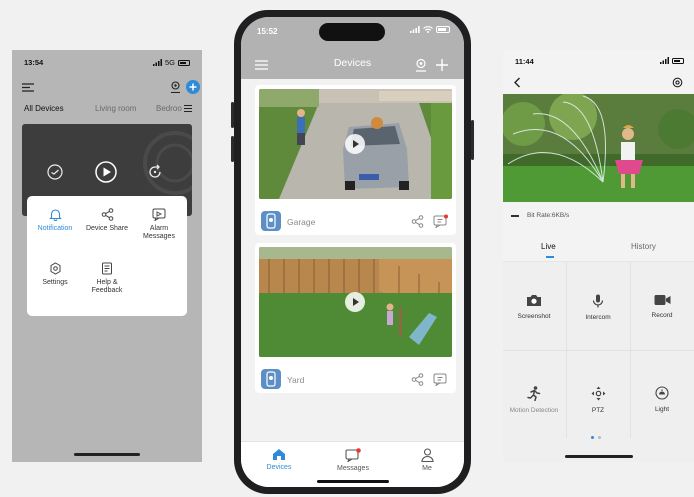 This screenshot has width=694, height=497. What do you see at coordinates (534, 410) in the screenshot?
I see `motion-detection-label: Motion Detection` at bounding box center [534, 410].